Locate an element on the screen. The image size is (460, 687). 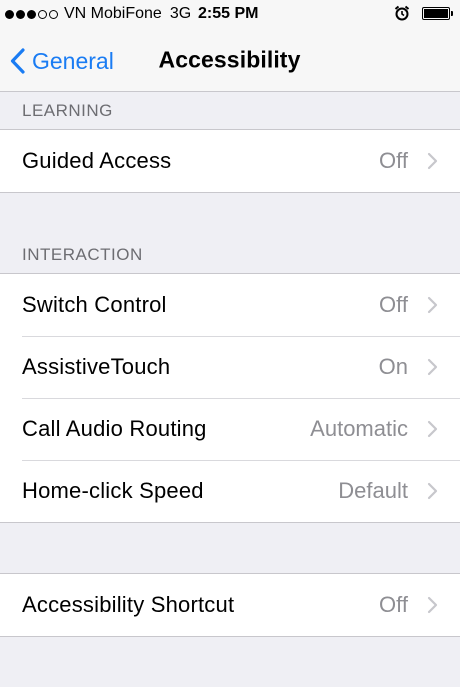
status-left: VN MobiFone 3G is located at coordinates (101, 14).